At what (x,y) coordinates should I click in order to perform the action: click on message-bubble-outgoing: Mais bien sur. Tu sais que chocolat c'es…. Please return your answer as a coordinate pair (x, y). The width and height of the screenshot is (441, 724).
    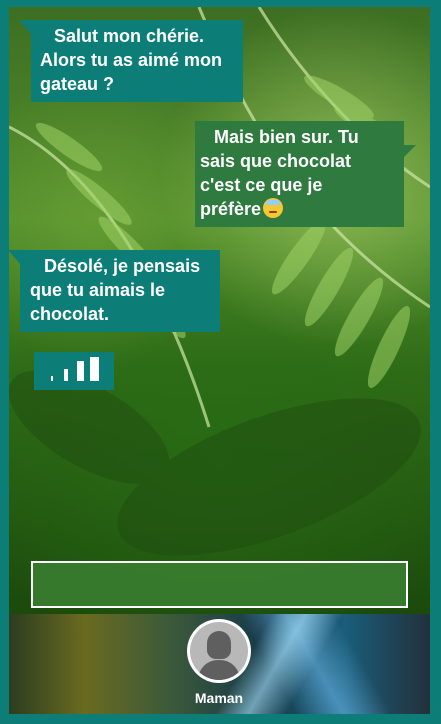
    Looking at the image, I should click on (305, 174).